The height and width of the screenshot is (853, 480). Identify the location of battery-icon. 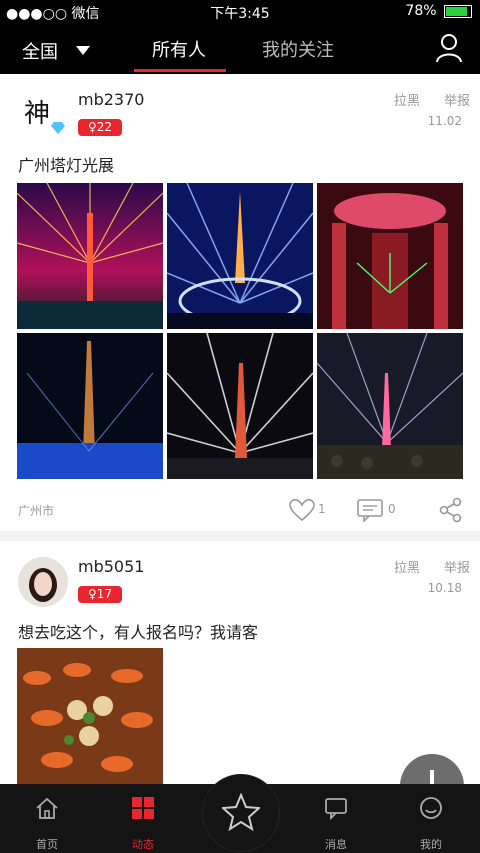
(458, 11).